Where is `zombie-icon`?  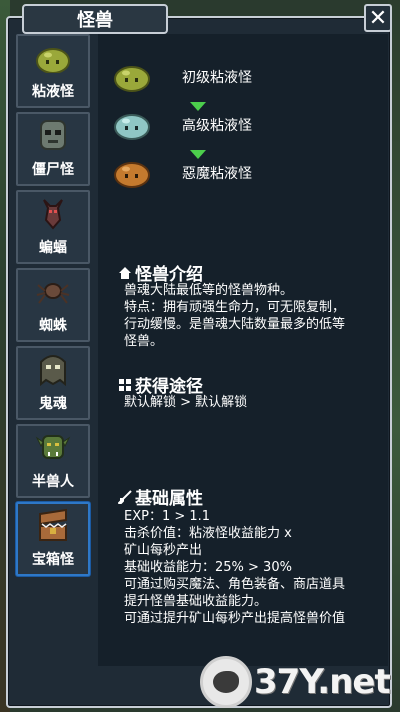
zombie-icon is located at coordinates (53, 136).